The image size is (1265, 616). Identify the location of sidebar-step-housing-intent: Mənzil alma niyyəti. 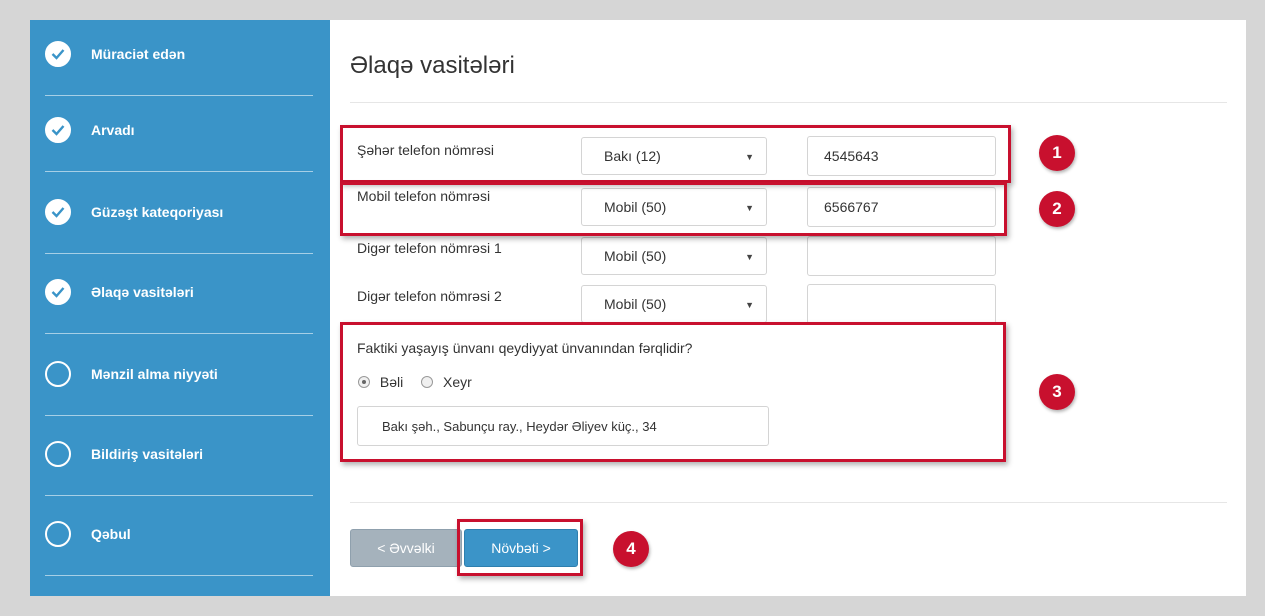
(179, 378).